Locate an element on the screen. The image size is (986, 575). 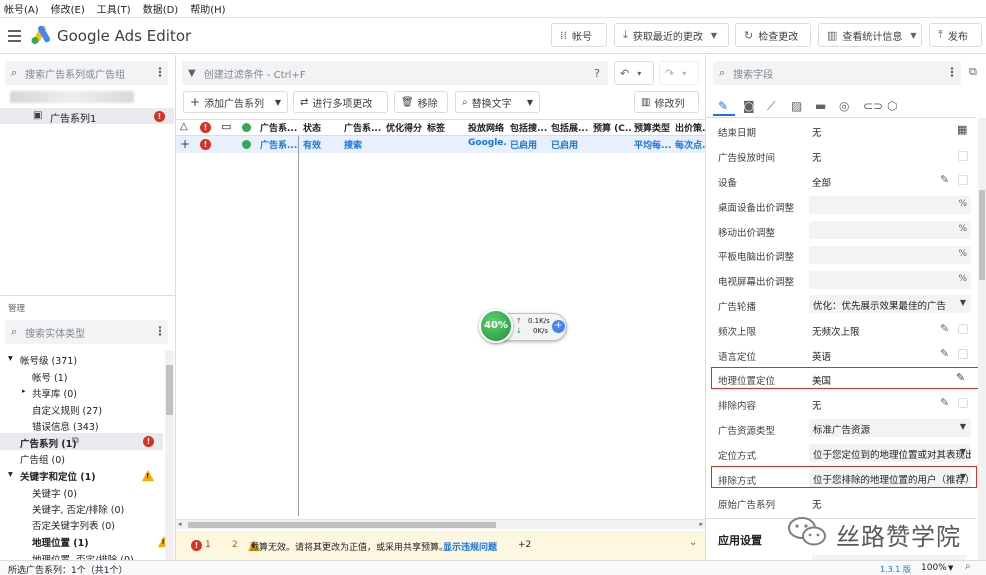
cell-include-display: 已启用 is located at coordinates (570, 145).